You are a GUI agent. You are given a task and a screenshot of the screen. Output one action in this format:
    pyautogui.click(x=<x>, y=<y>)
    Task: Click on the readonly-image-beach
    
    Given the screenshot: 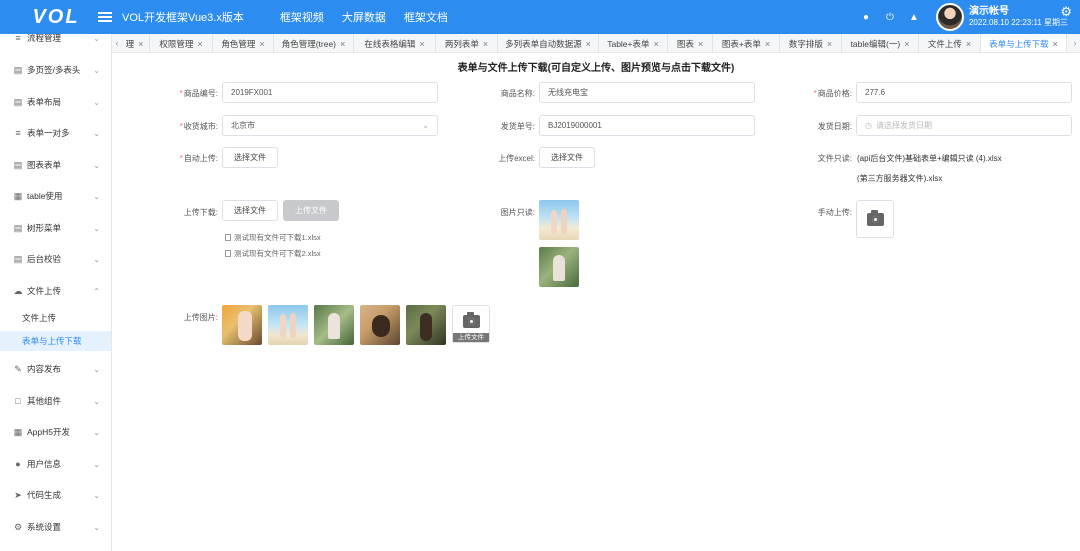 What is the action you would take?
    pyautogui.click(x=559, y=220)
    